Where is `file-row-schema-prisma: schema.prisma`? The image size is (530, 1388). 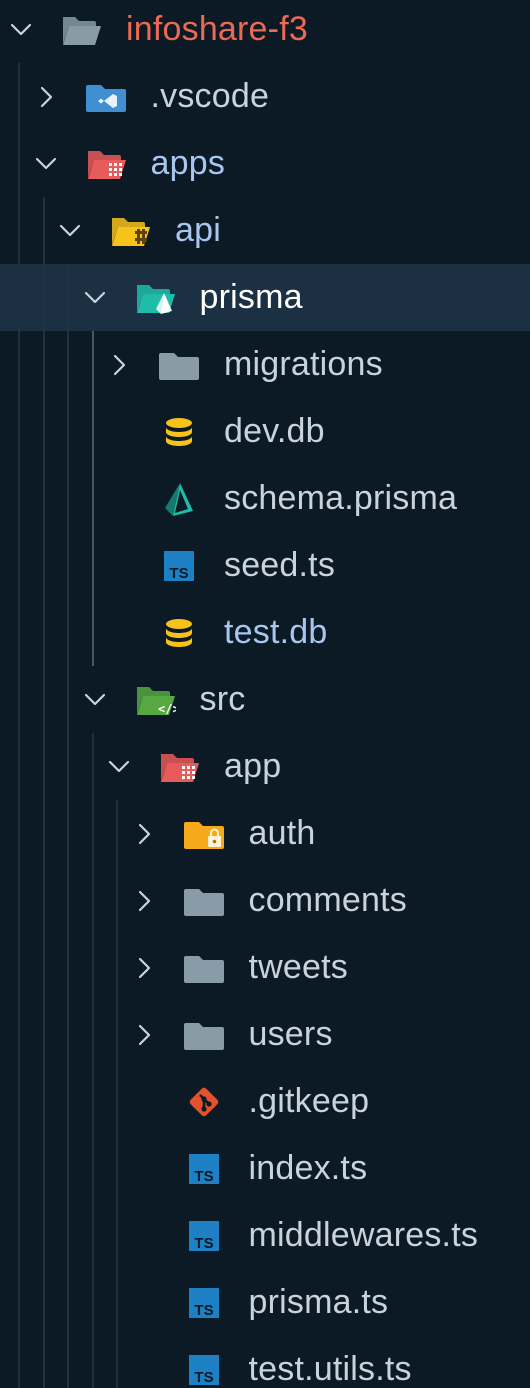
file-row-schema-prisma: schema.prisma is located at coordinates (265, 498).